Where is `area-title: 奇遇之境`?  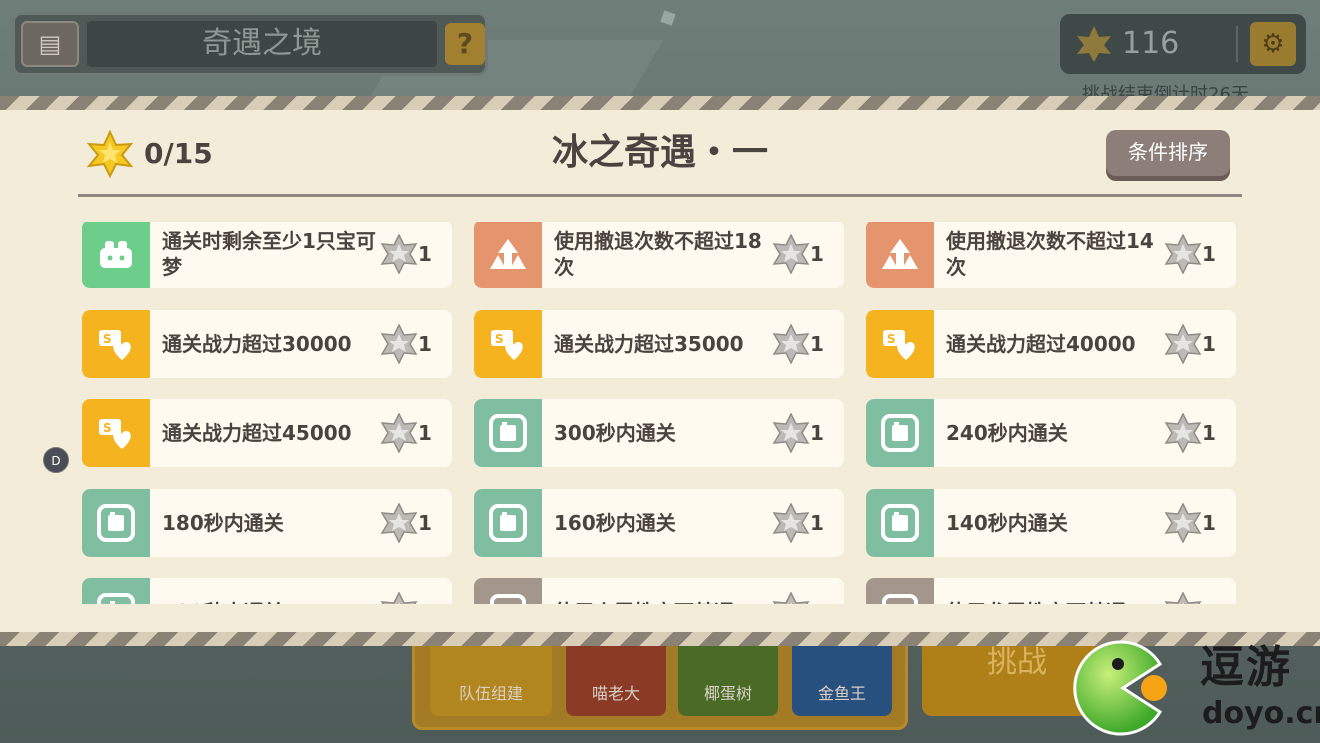 area-title: 奇遇之境 is located at coordinates (262, 44).